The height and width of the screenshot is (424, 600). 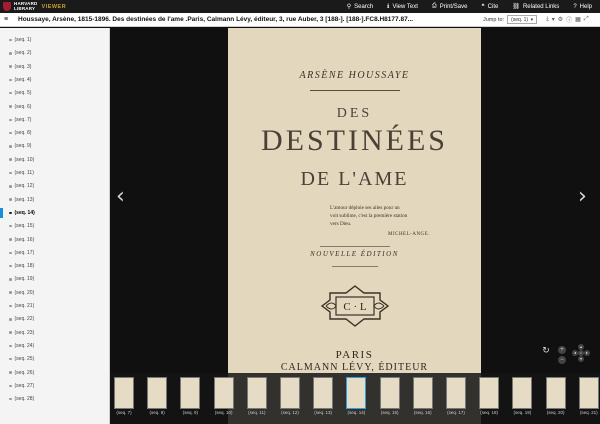 What do you see at coordinates (587, 353) in the screenshot?
I see `pan-right-icon: ▸` at bounding box center [587, 353].